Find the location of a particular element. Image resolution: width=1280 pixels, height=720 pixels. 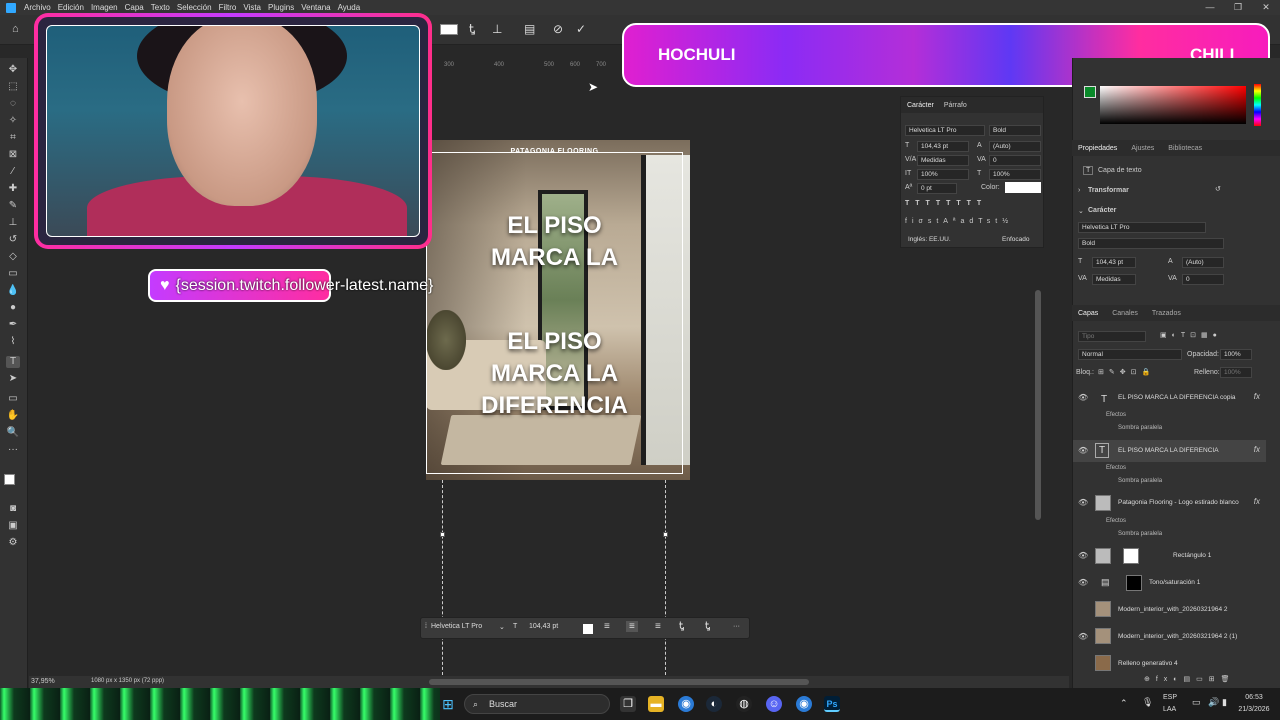

prop-font-family: Helvetica LT Pro is located at coordinates (1142, 227).